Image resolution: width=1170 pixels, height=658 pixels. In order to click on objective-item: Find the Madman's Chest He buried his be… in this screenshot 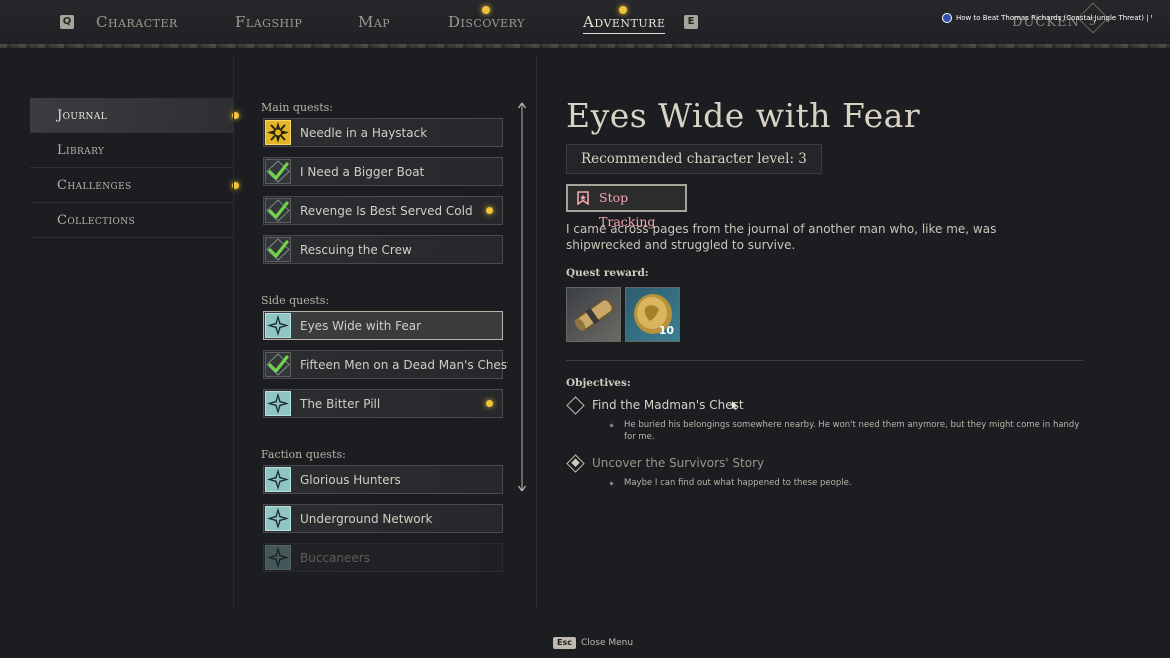, I will do `click(825, 419)`.